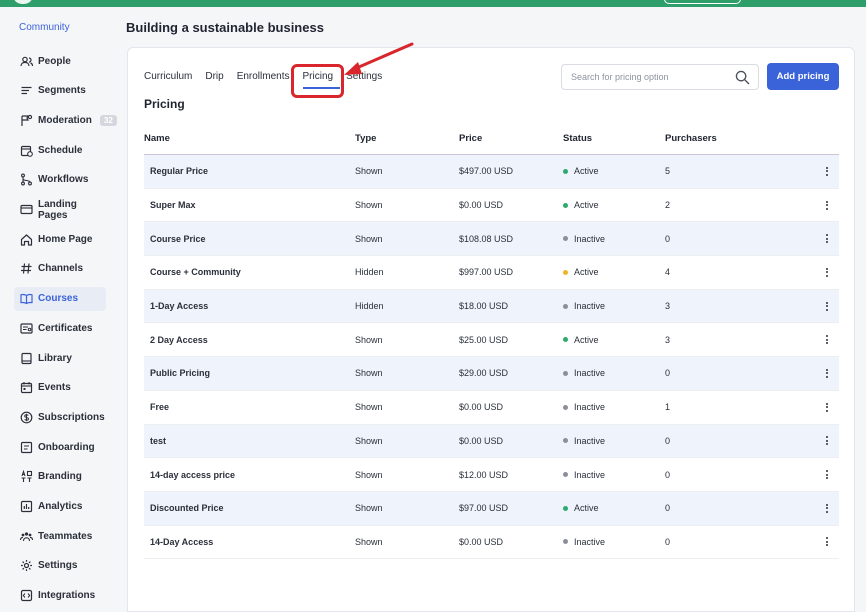 This screenshot has height=612, width=866. I want to click on sidebar-item-channels: Channels, so click(60, 269).